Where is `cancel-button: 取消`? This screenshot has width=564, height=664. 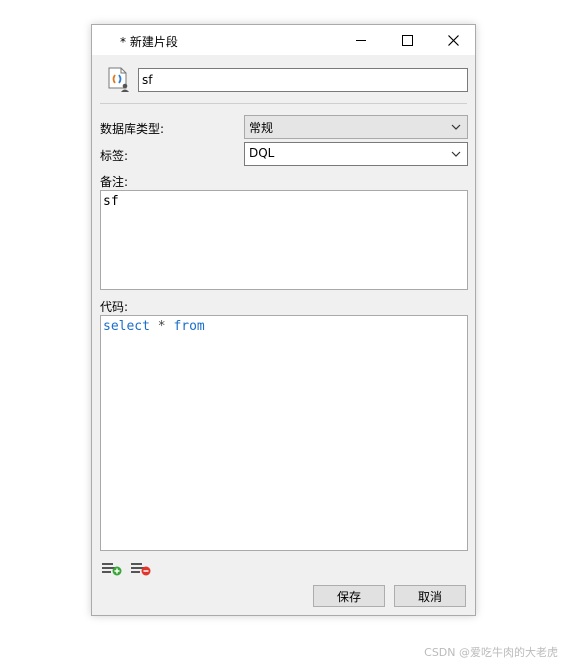 cancel-button: 取消 is located at coordinates (430, 596).